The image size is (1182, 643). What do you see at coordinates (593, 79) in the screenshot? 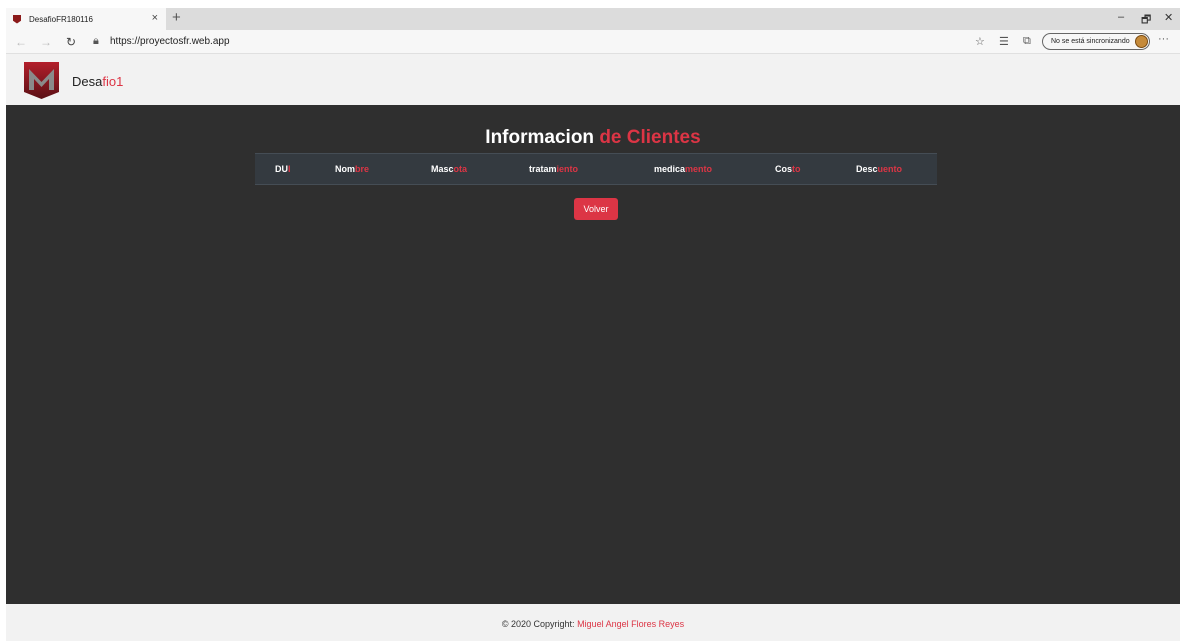
I see `site-navbar: Desafio1` at bounding box center [593, 79].